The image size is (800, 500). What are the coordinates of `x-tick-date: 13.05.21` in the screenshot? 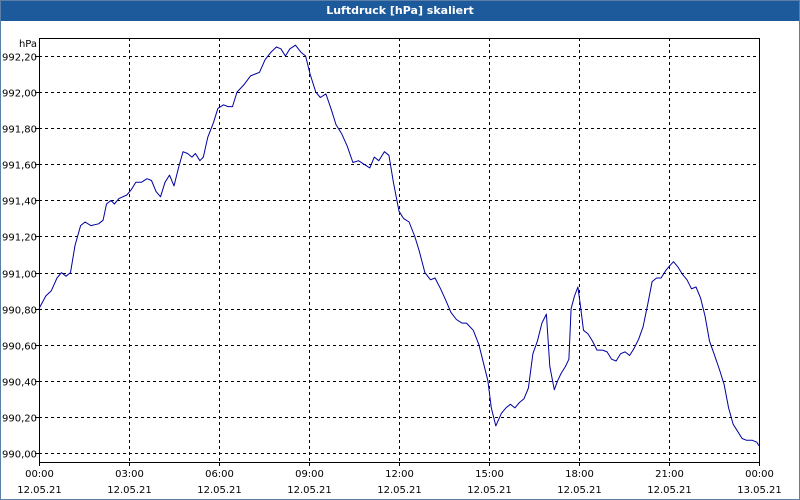 It's located at (759, 490).